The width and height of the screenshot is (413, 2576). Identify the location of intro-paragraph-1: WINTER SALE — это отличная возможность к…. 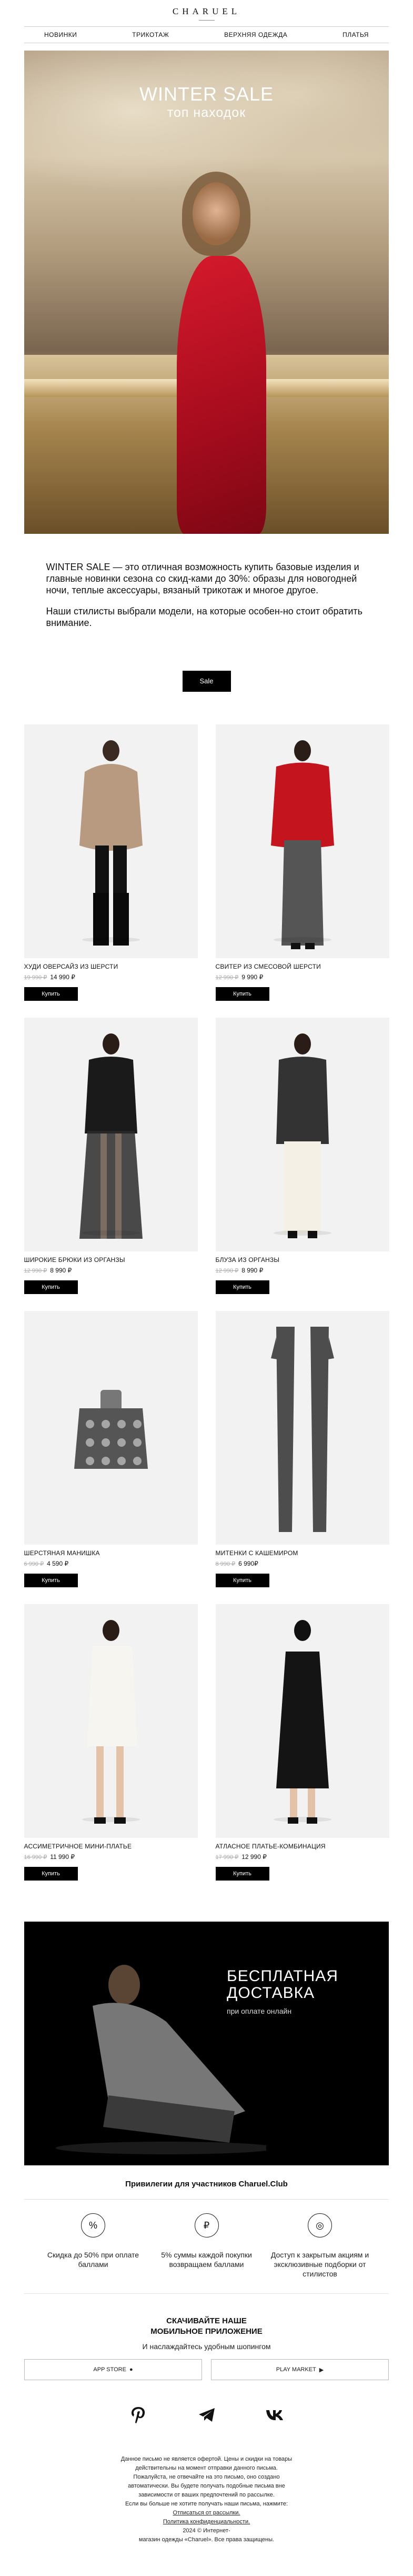
(202, 579).